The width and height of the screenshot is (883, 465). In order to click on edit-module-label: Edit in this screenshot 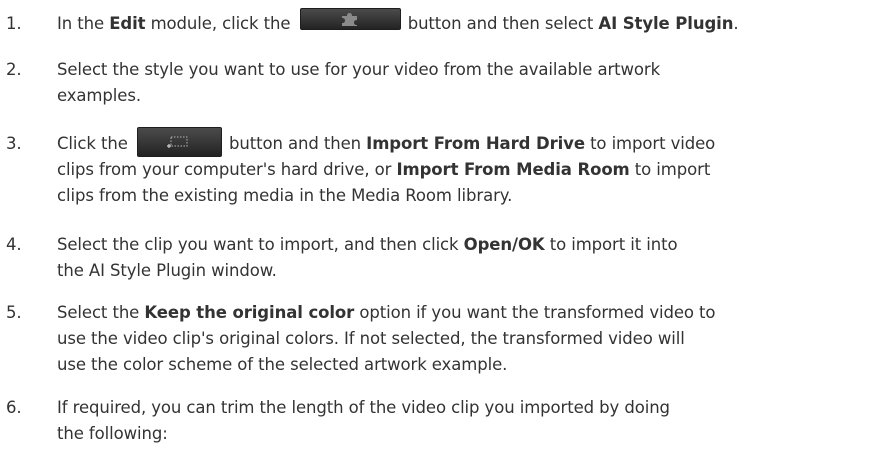, I will do `click(127, 23)`.